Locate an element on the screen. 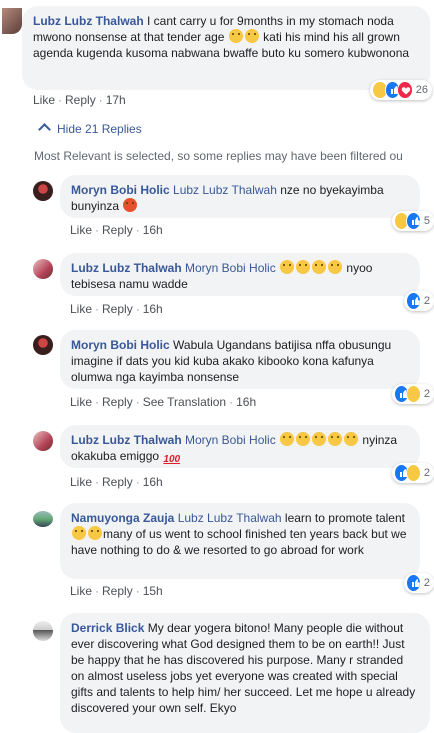 This screenshot has width=434, height=733. reply-author: Derrick Blick is located at coordinates (107, 628).